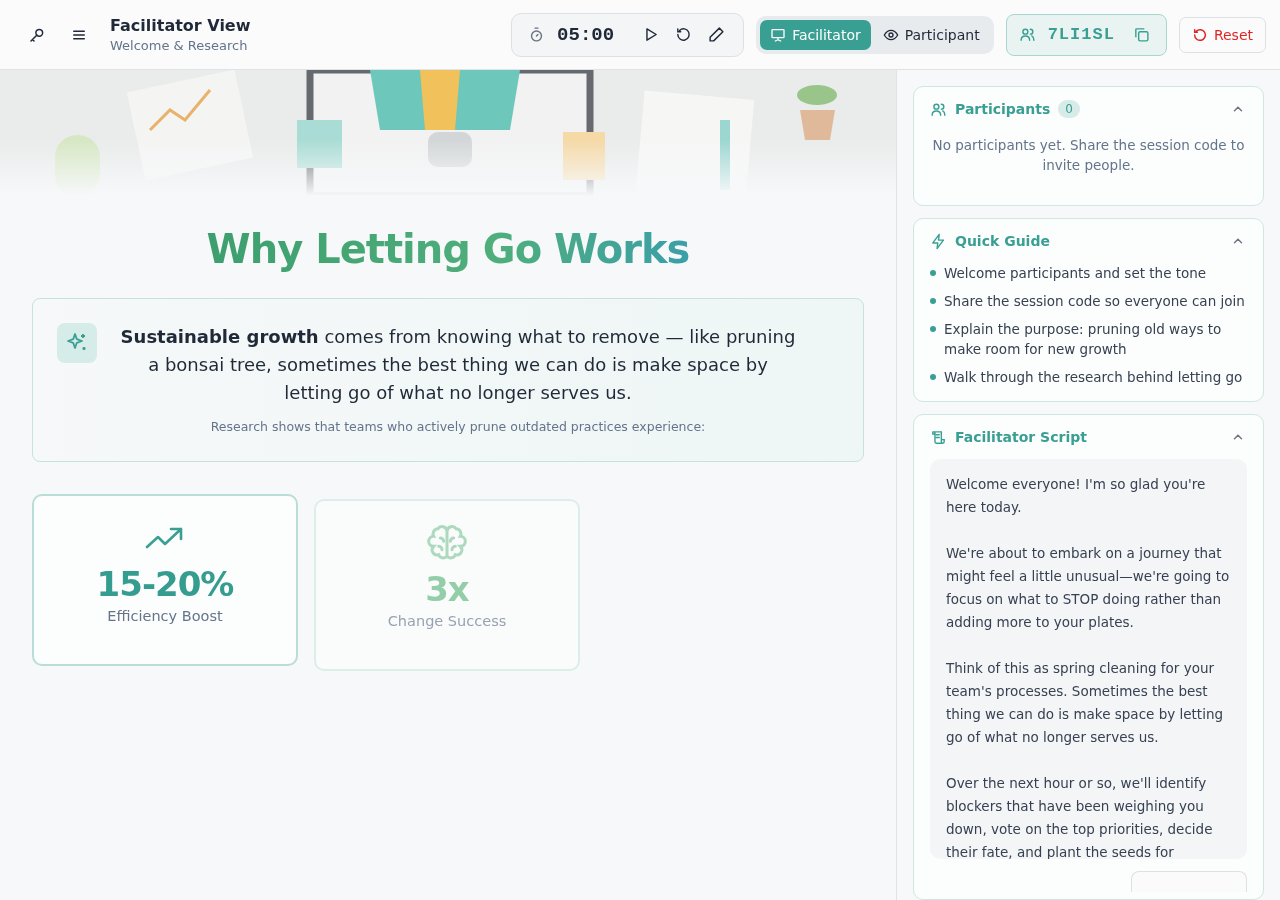 This screenshot has height=900, width=1280. What do you see at coordinates (1002, 241) in the screenshot?
I see `card-title: Quick Guide` at bounding box center [1002, 241].